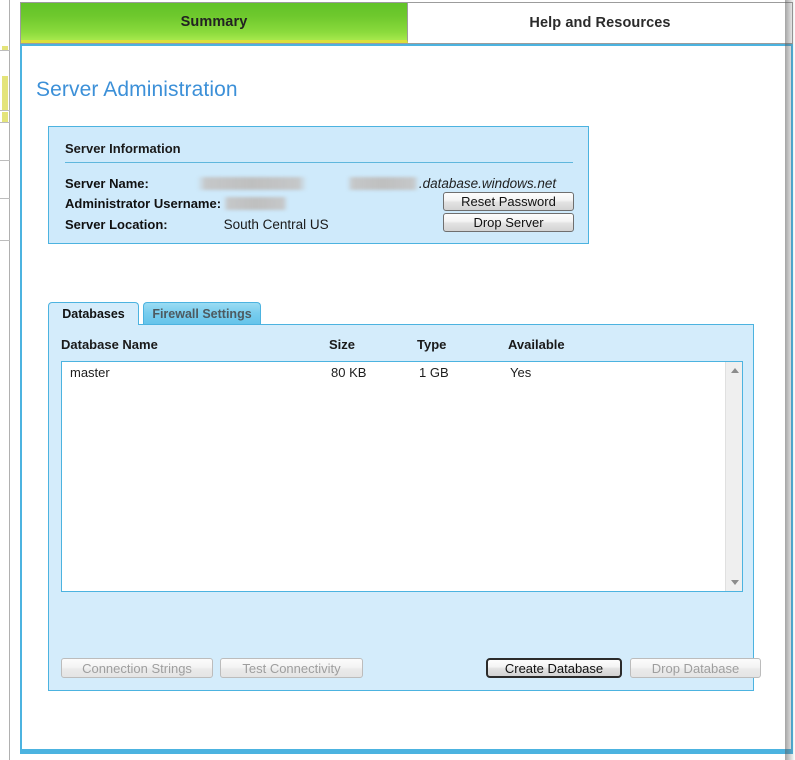 Image resolution: width=795 pixels, height=760 pixels. What do you see at coordinates (734, 582) in the screenshot?
I see `scroll-down-arrow-icon` at bounding box center [734, 582].